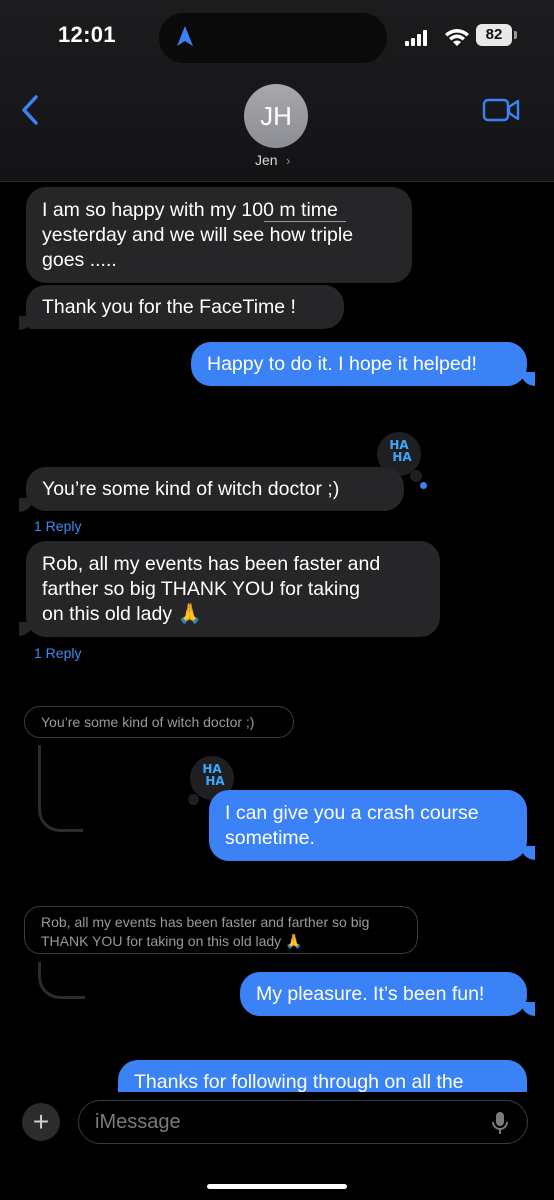 The height and width of the screenshot is (1200, 554). Describe the element at coordinates (270, 838) in the screenshot. I see `message-line: sometime.` at that location.